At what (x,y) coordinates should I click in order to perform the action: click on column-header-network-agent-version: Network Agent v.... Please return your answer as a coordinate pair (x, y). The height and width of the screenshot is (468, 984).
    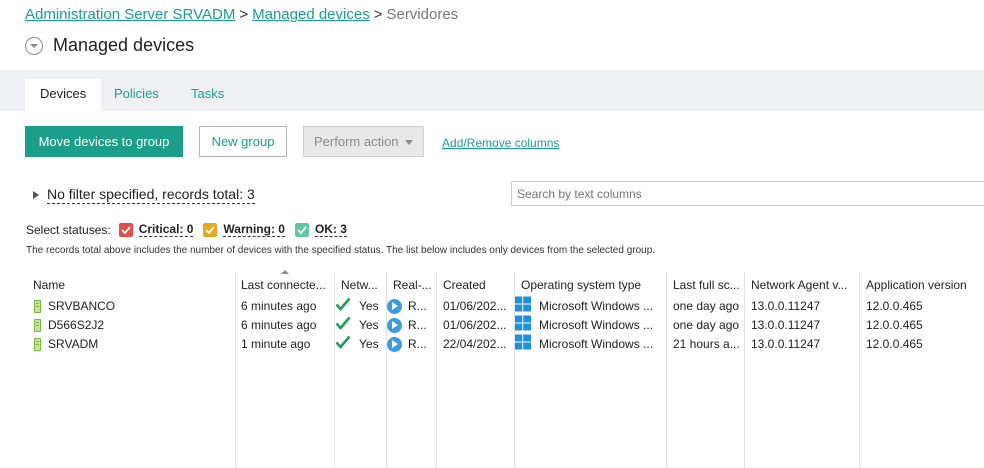
    Looking at the image, I should click on (799, 285).